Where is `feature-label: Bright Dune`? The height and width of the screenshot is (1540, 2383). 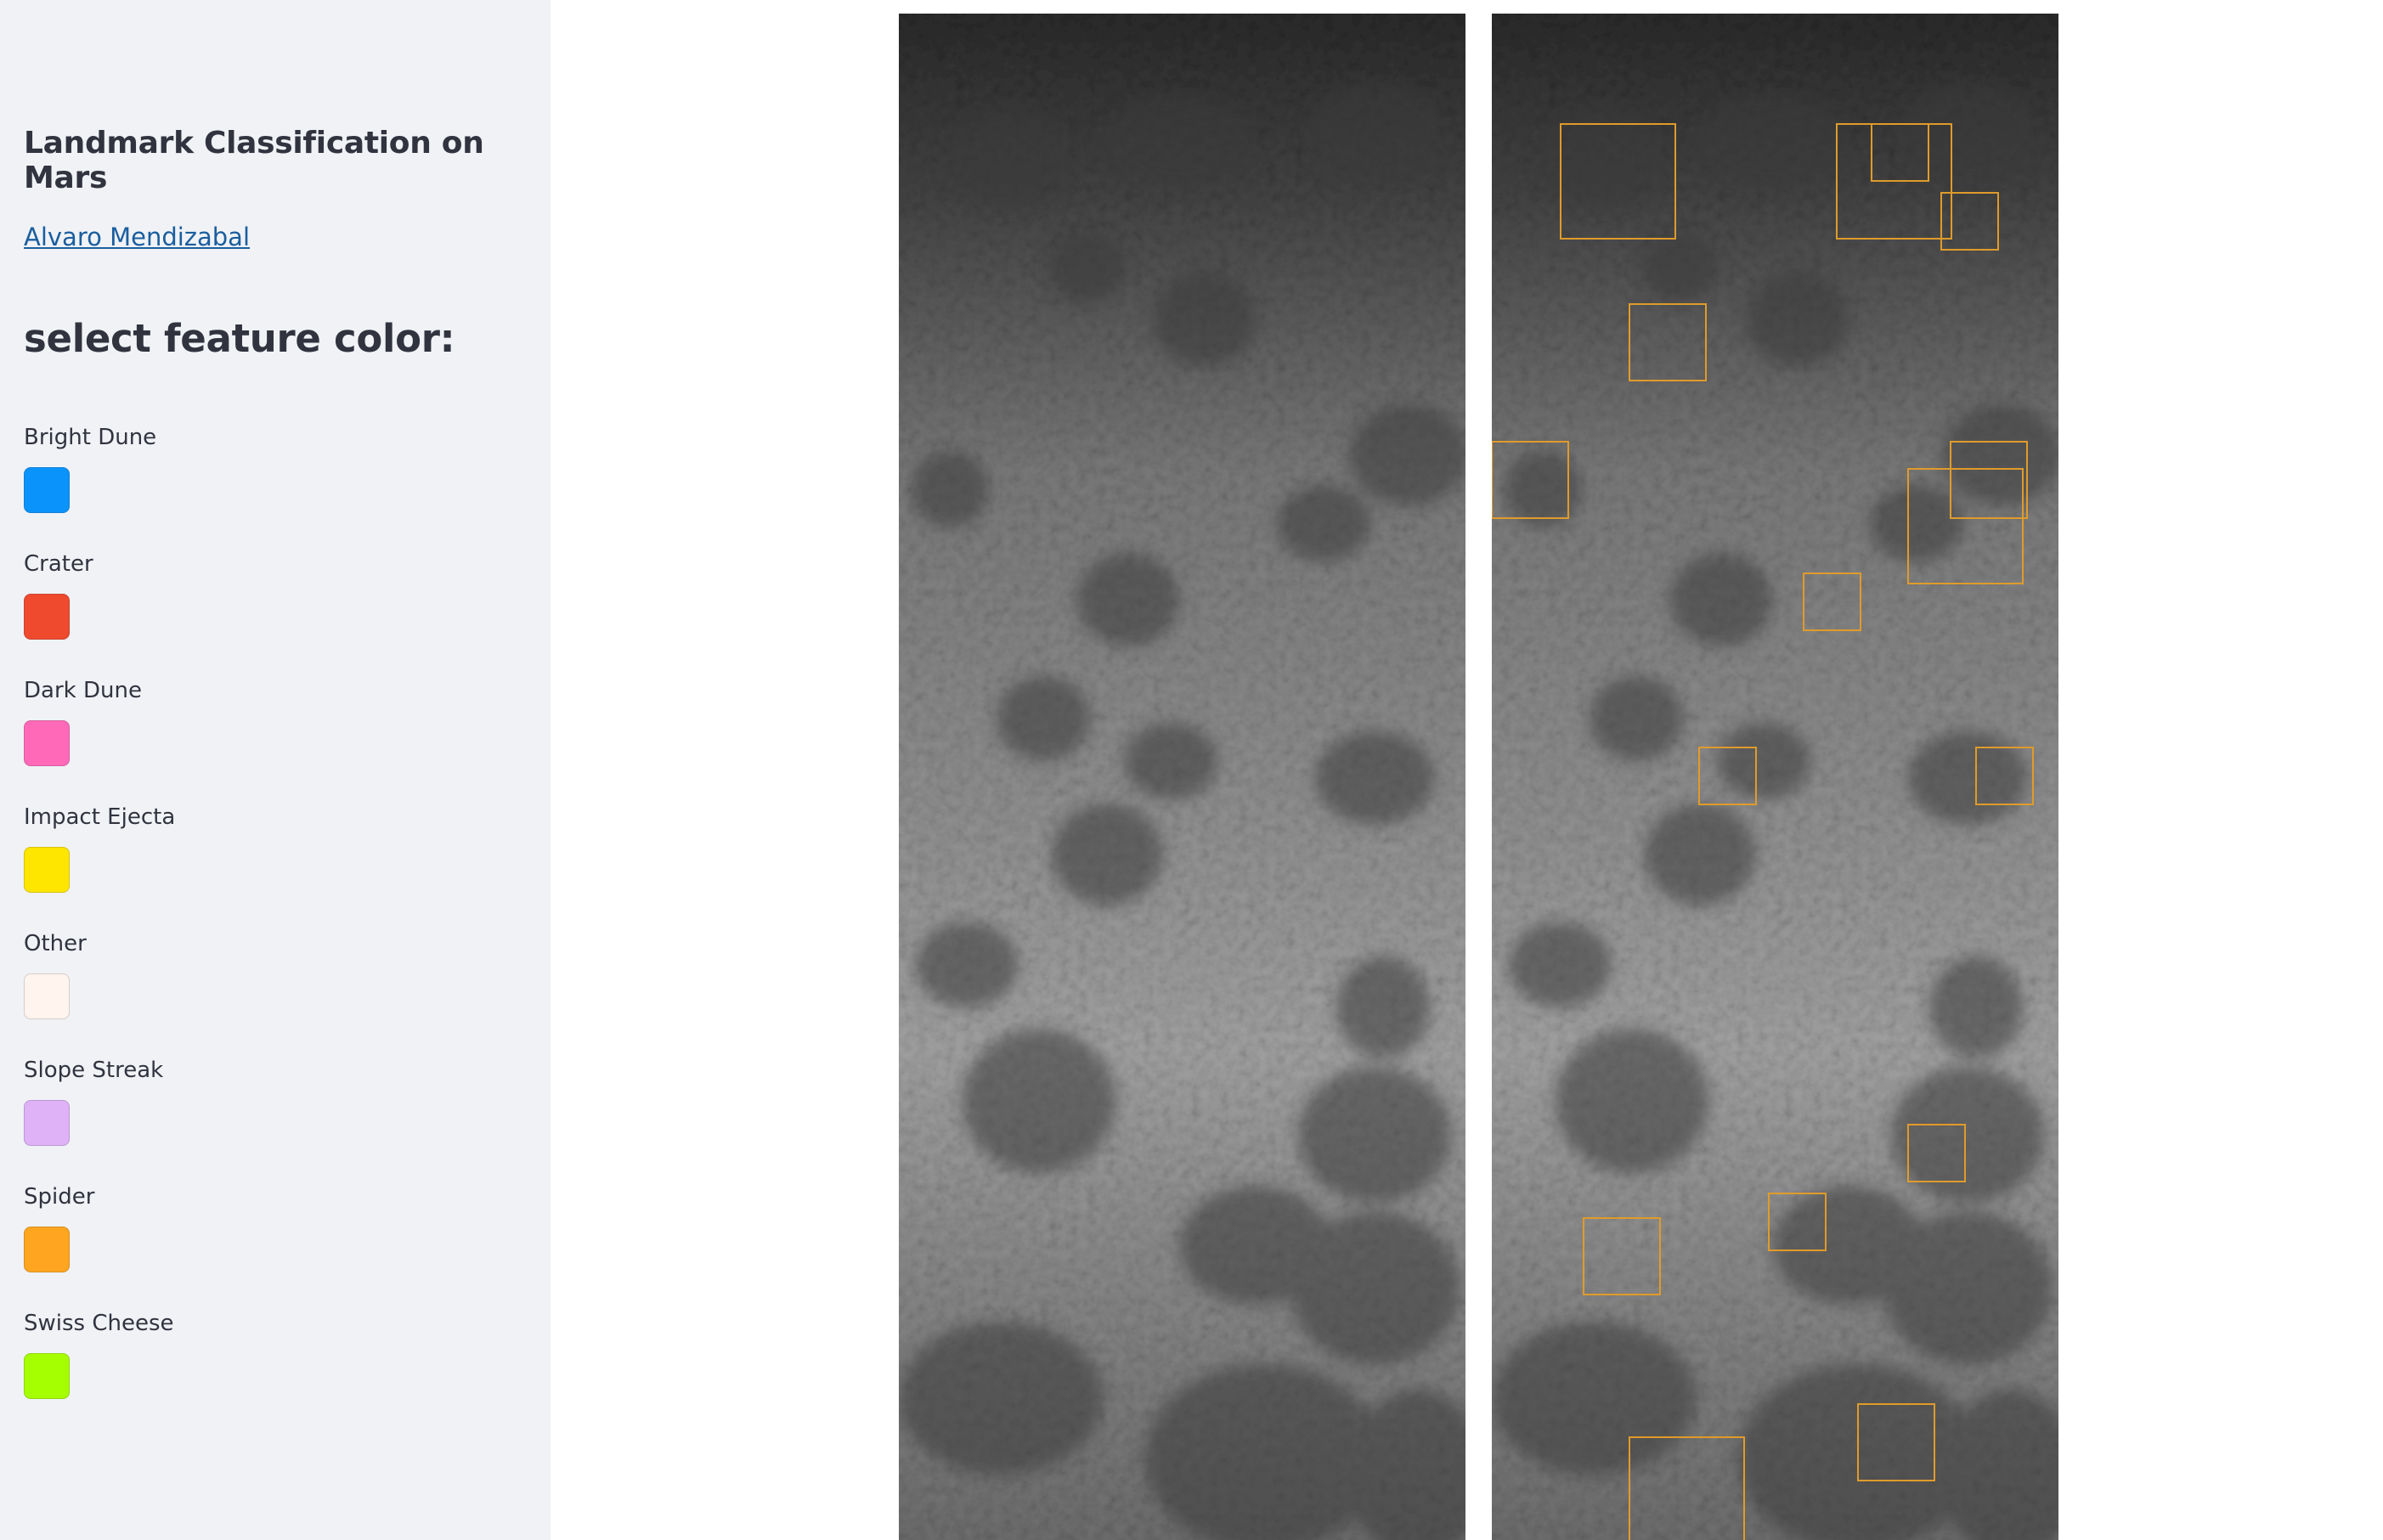 feature-label: Bright Dune is located at coordinates (90, 437).